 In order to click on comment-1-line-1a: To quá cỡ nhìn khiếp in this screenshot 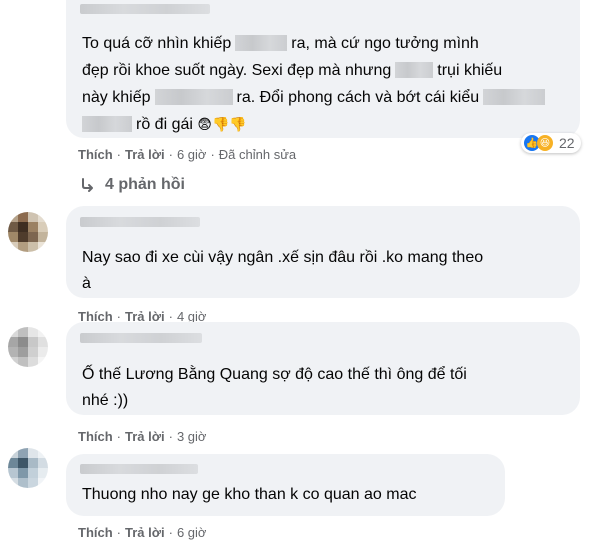, I will do `click(157, 43)`.